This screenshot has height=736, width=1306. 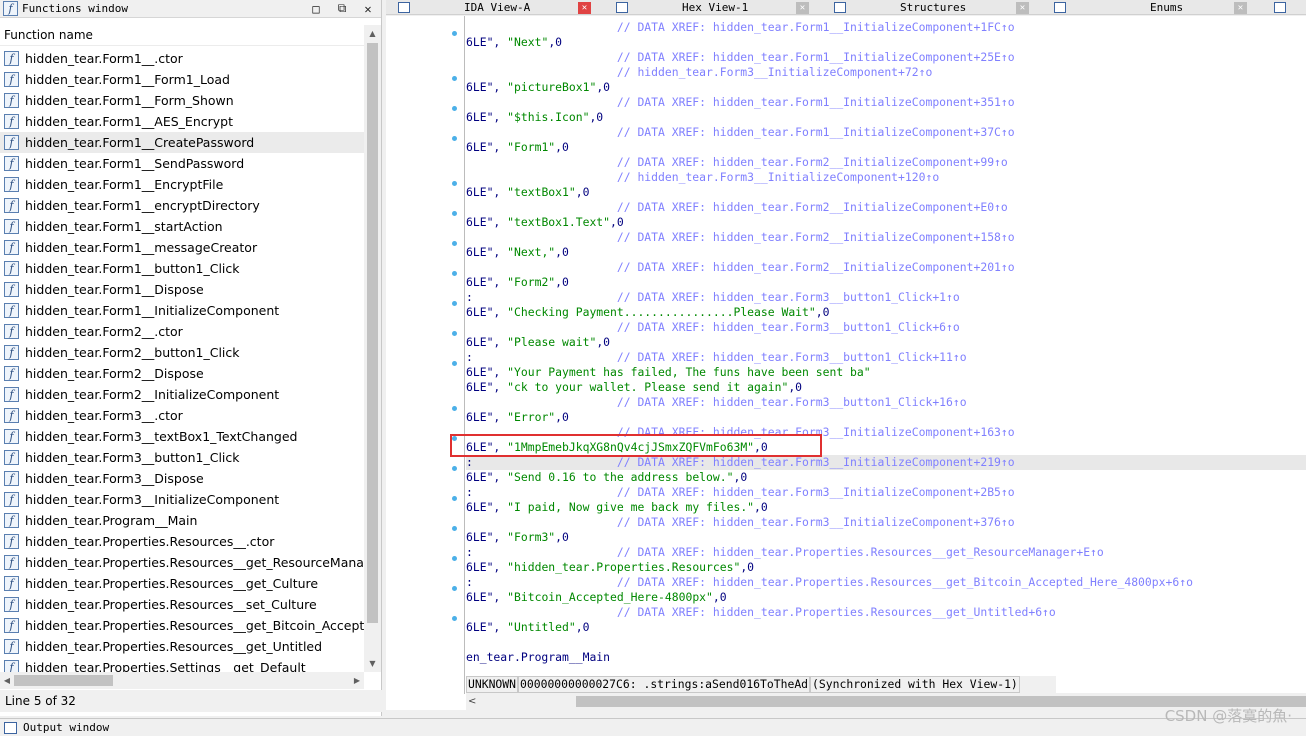 I want to click on function-list-item: f hidden_tear.Form1__.ctor, so click(x=182, y=58).